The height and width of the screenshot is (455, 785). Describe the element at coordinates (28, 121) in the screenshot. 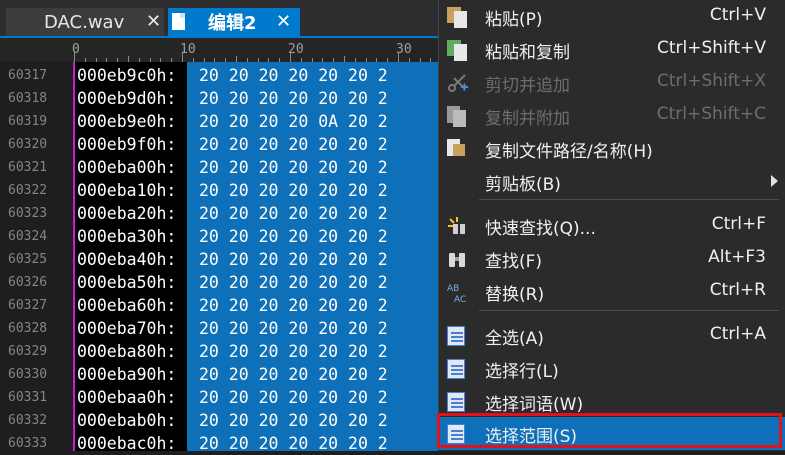

I see `line-number: 60319` at that location.